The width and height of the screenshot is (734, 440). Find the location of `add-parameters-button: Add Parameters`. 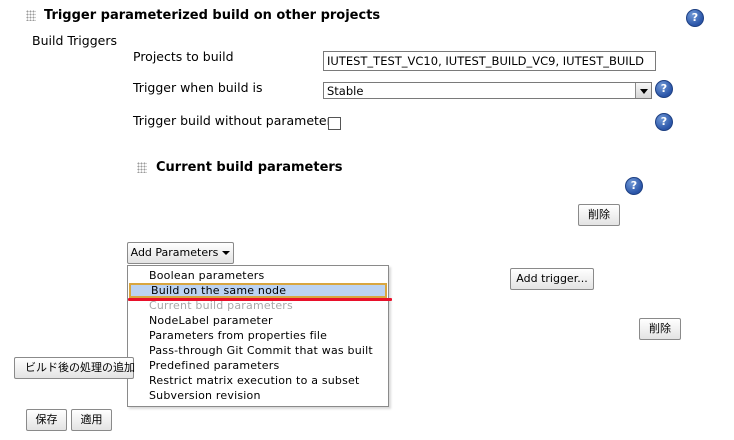

add-parameters-button: Add Parameters is located at coordinates (180, 253).